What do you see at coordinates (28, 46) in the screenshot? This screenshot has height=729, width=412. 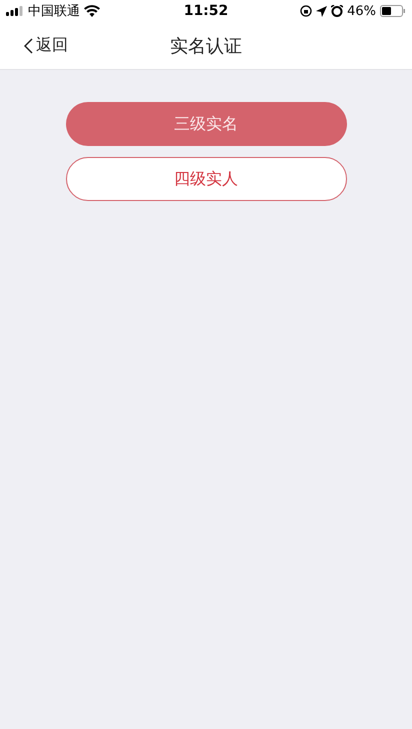 I see `chevron-left-icon` at bounding box center [28, 46].